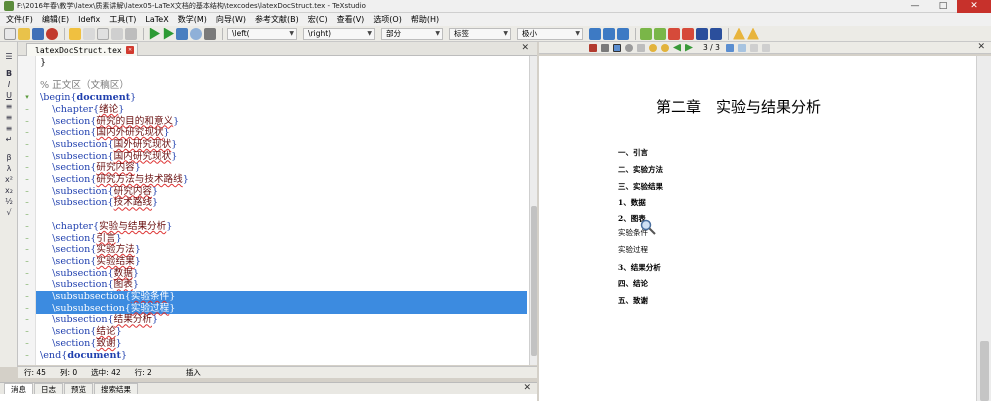  I want to click on pdf-scrollbar-thumb, so click(984, 371).